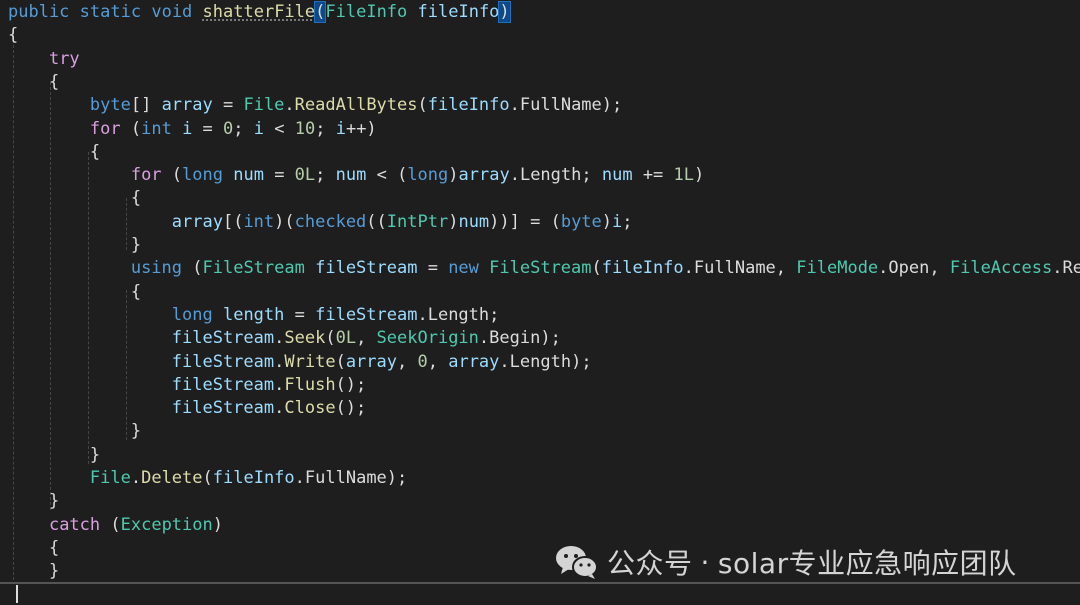  I want to click on code-token: length, so click(253, 314).